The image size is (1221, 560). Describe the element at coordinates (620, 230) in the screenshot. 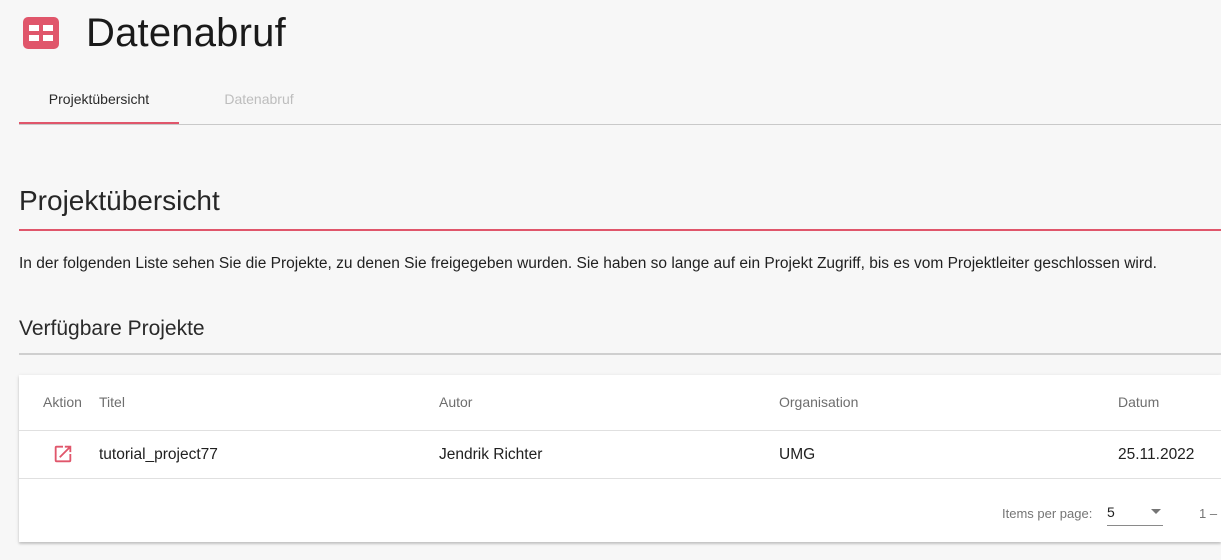

I see `section-divider` at that location.